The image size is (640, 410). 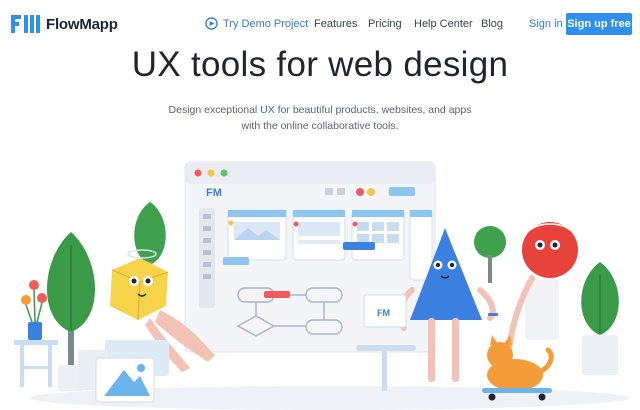 I want to click on nav-link-features: Features, so click(x=335, y=24).